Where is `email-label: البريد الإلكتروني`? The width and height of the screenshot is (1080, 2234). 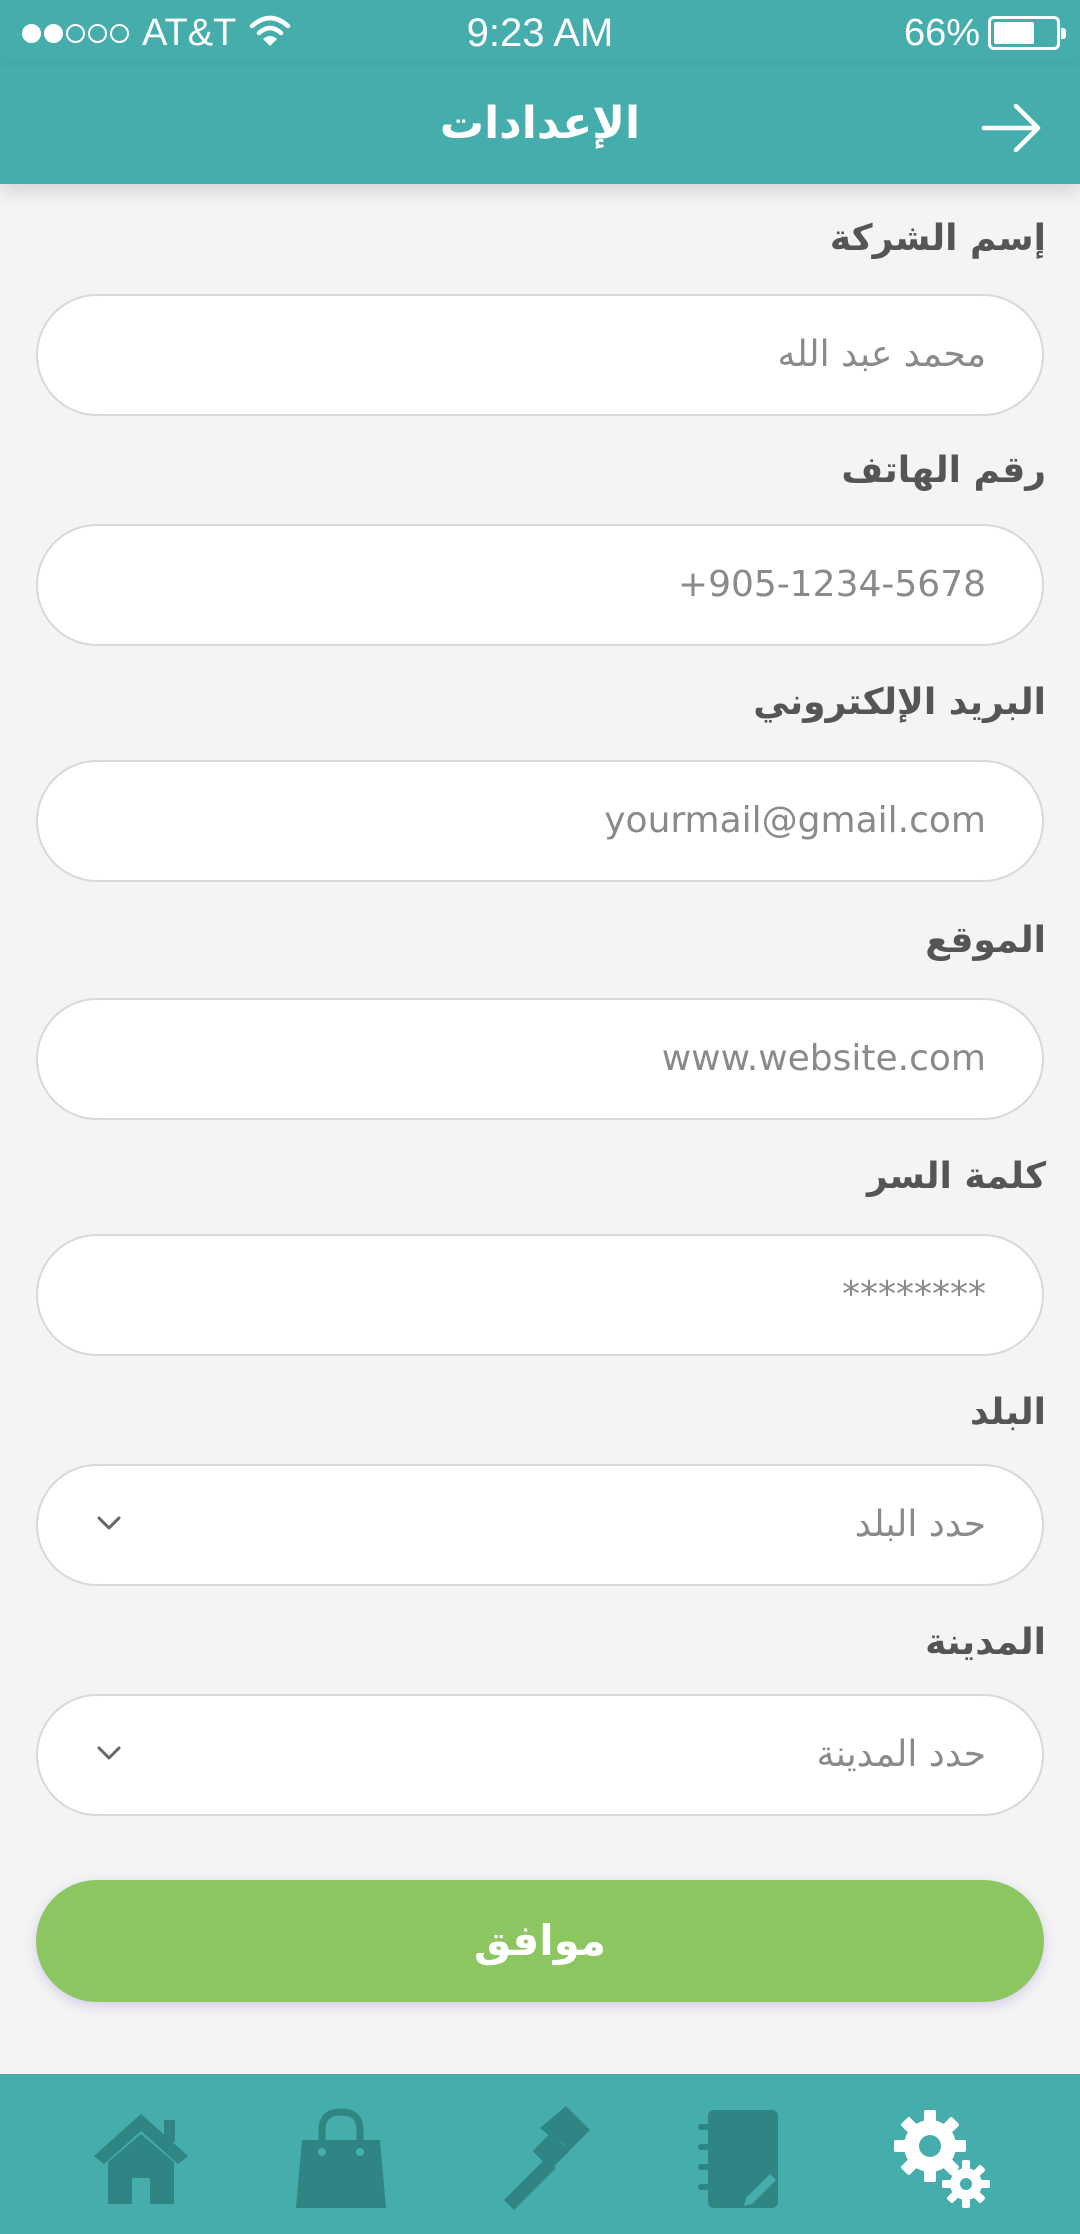
email-label: البريد الإلكتروني is located at coordinates (899, 702).